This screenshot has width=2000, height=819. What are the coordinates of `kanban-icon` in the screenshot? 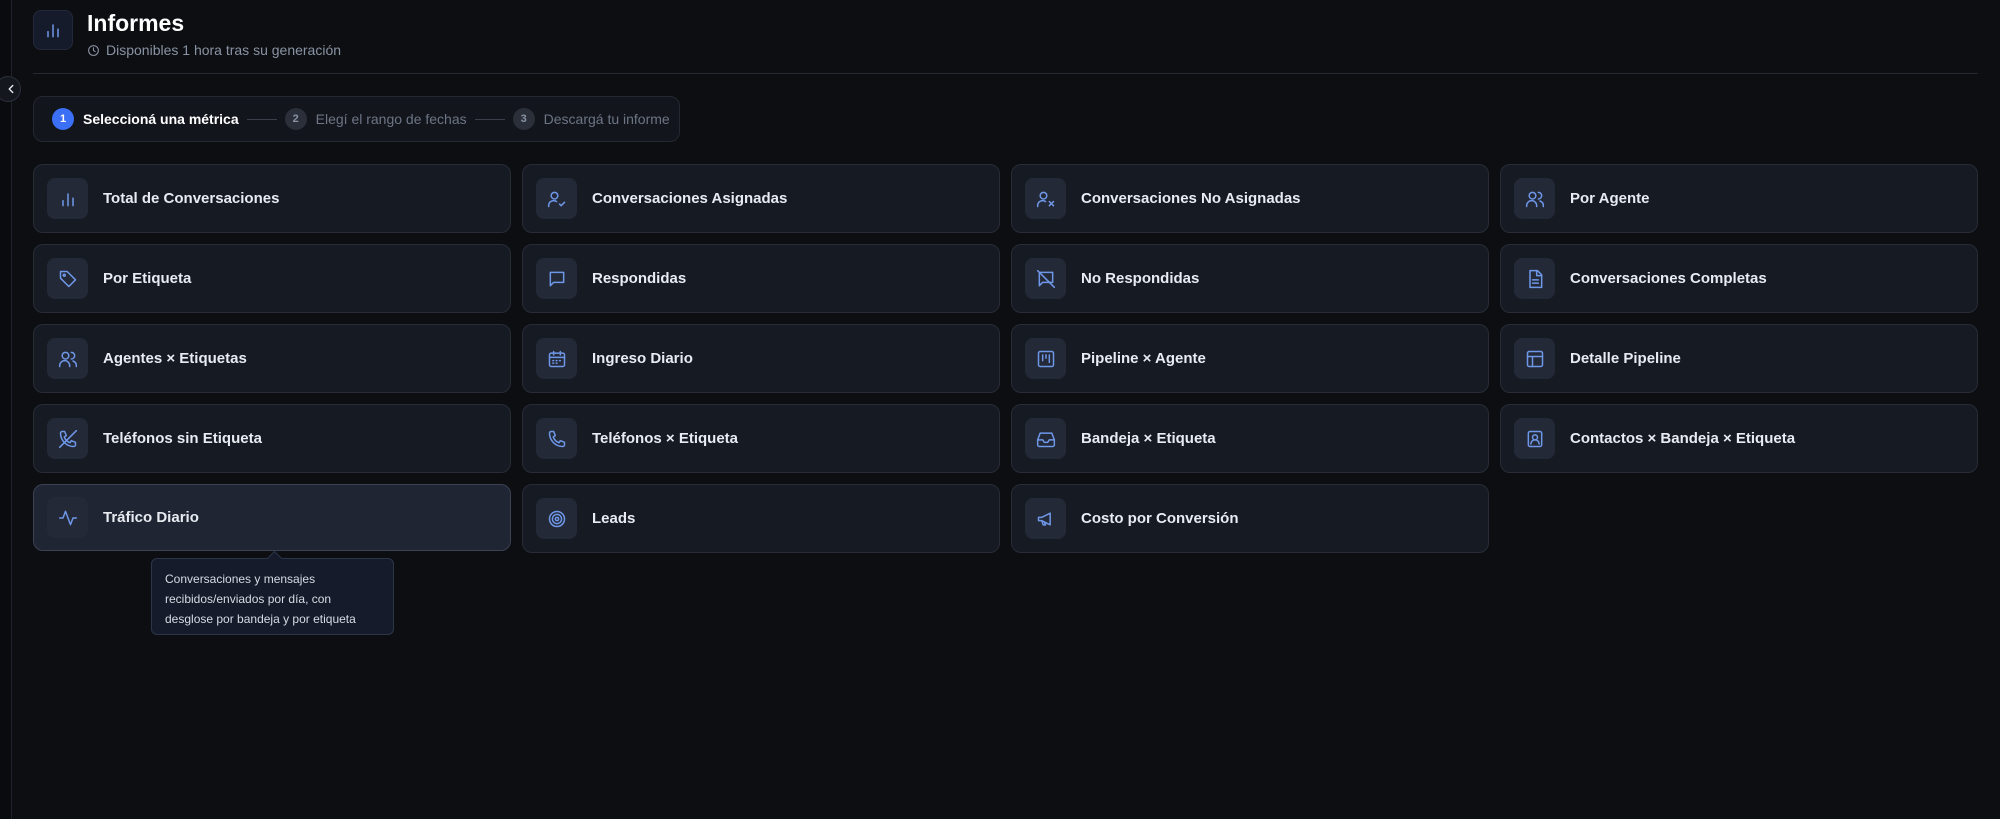 It's located at (1045, 358).